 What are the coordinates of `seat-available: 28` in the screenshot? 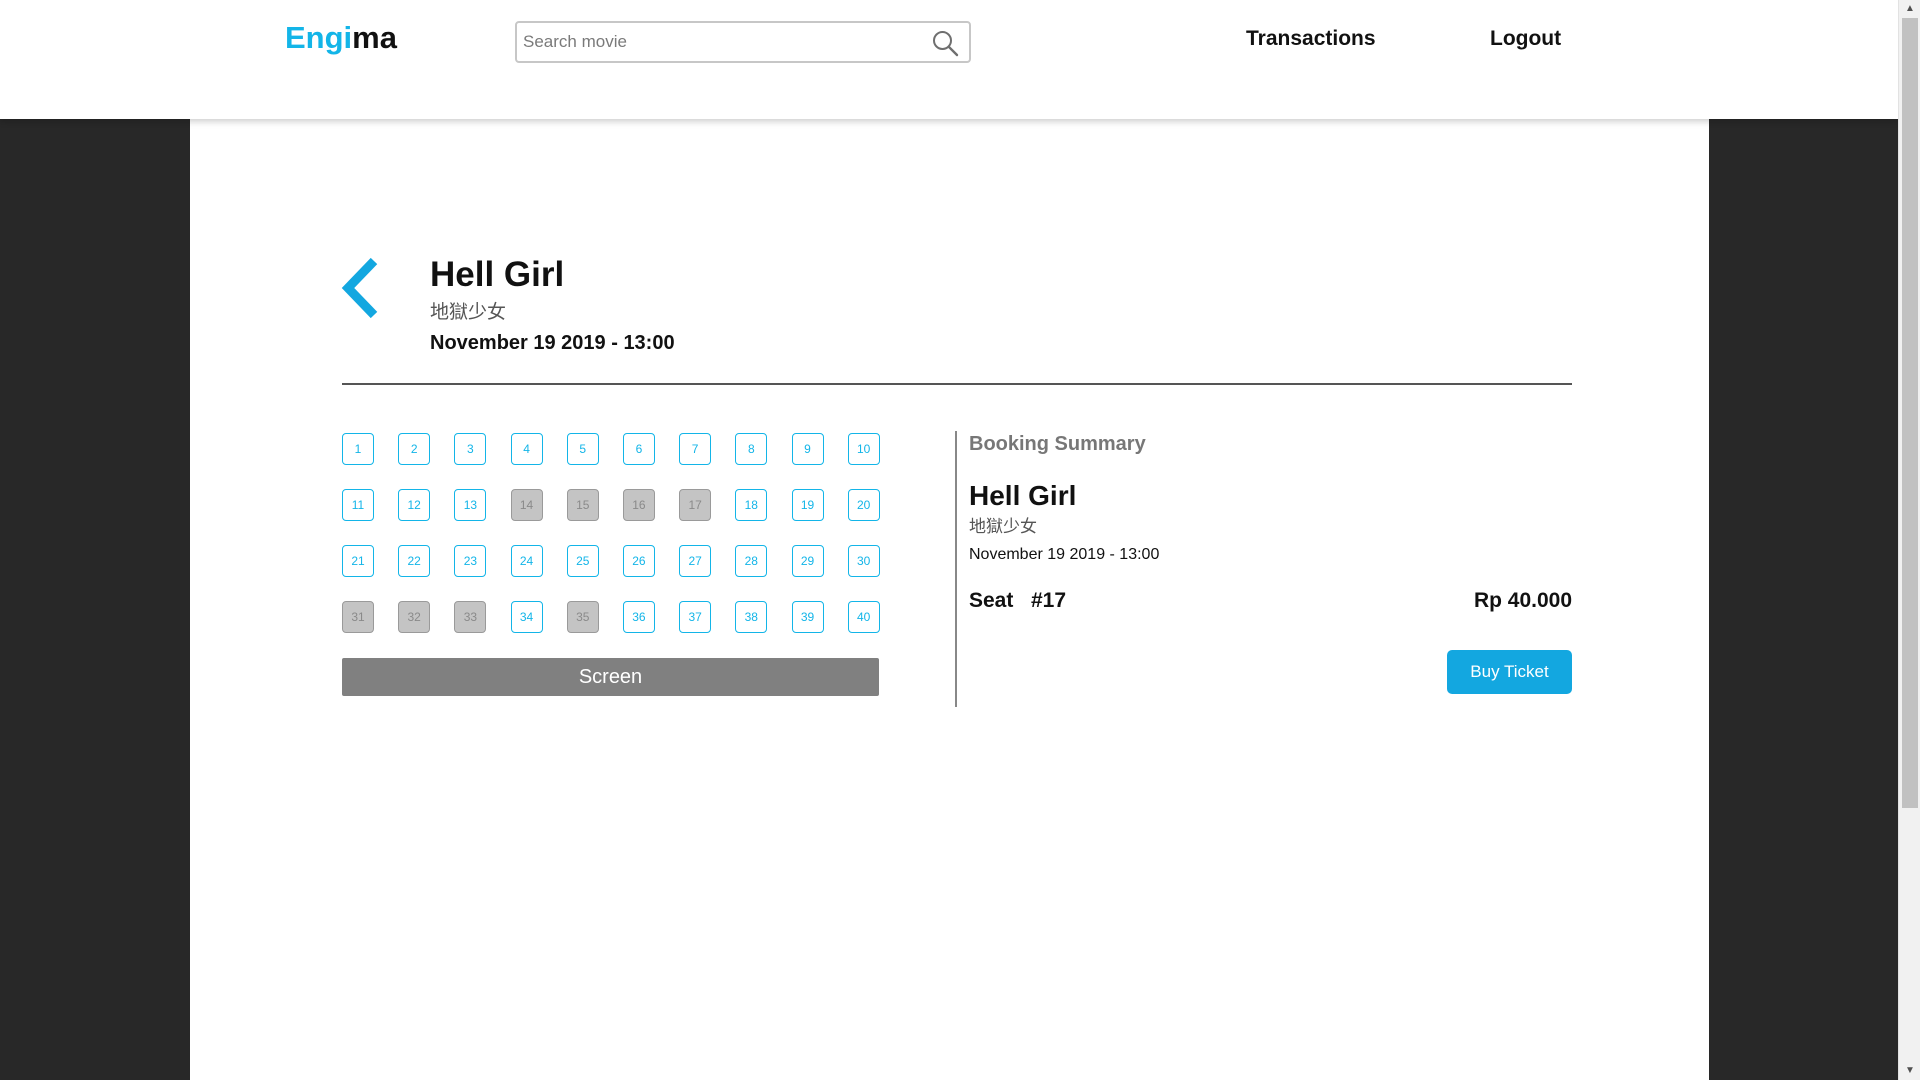 It's located at (751, 561).